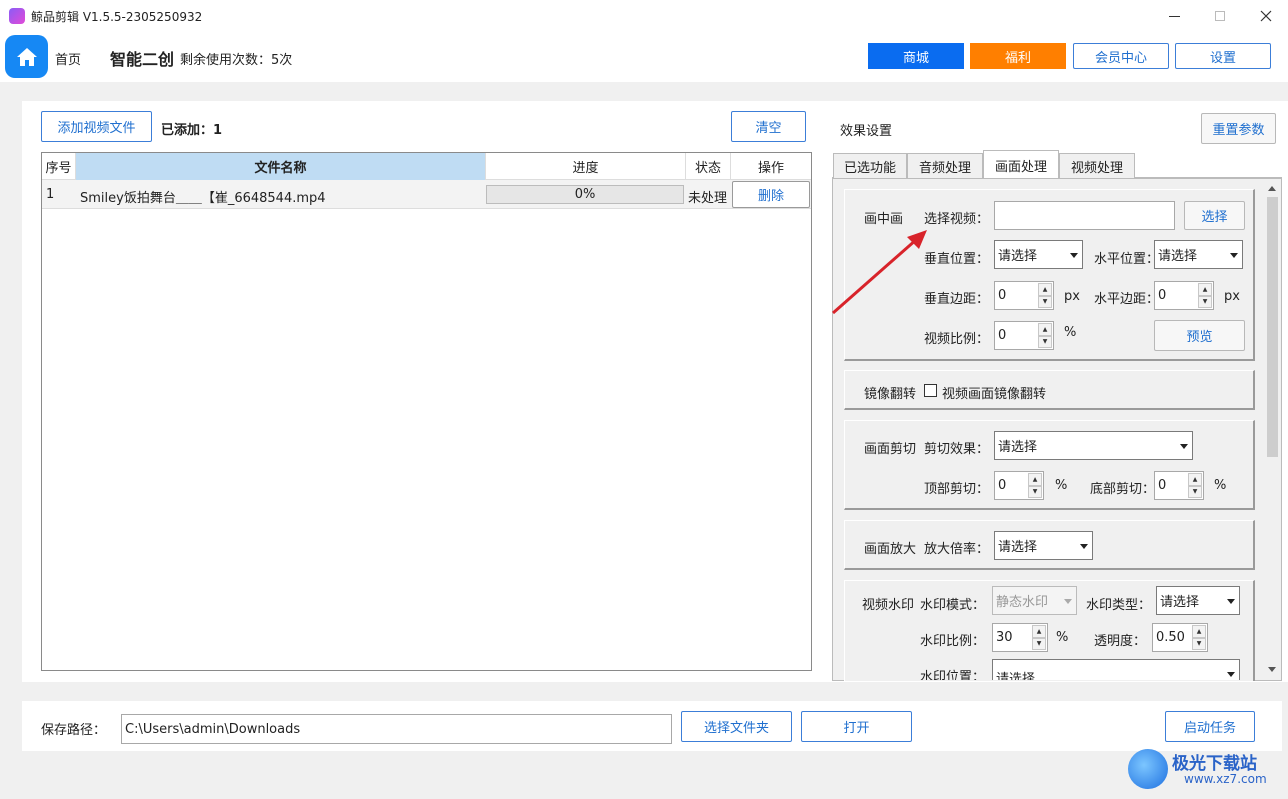  I want to click on choose-folder-button: 选择文件夹, so click(736, 726).